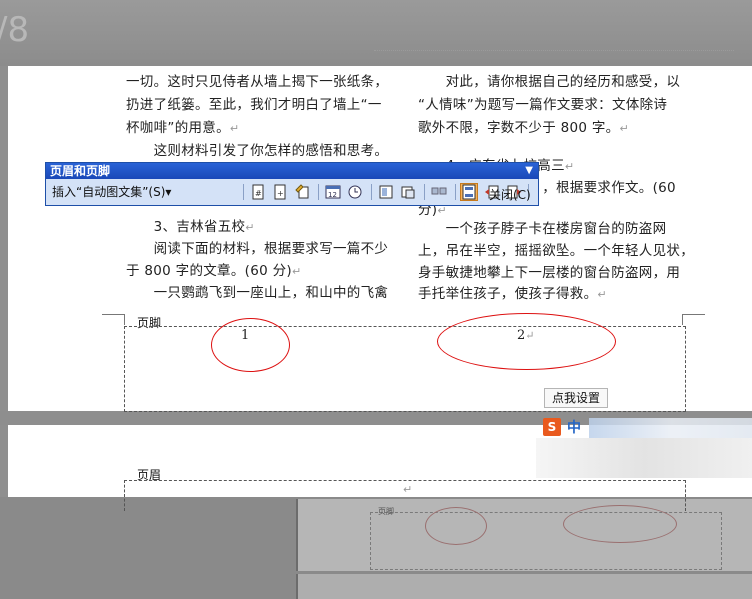  I want to click on insert-page-number-icon: #, so click(258, 192).